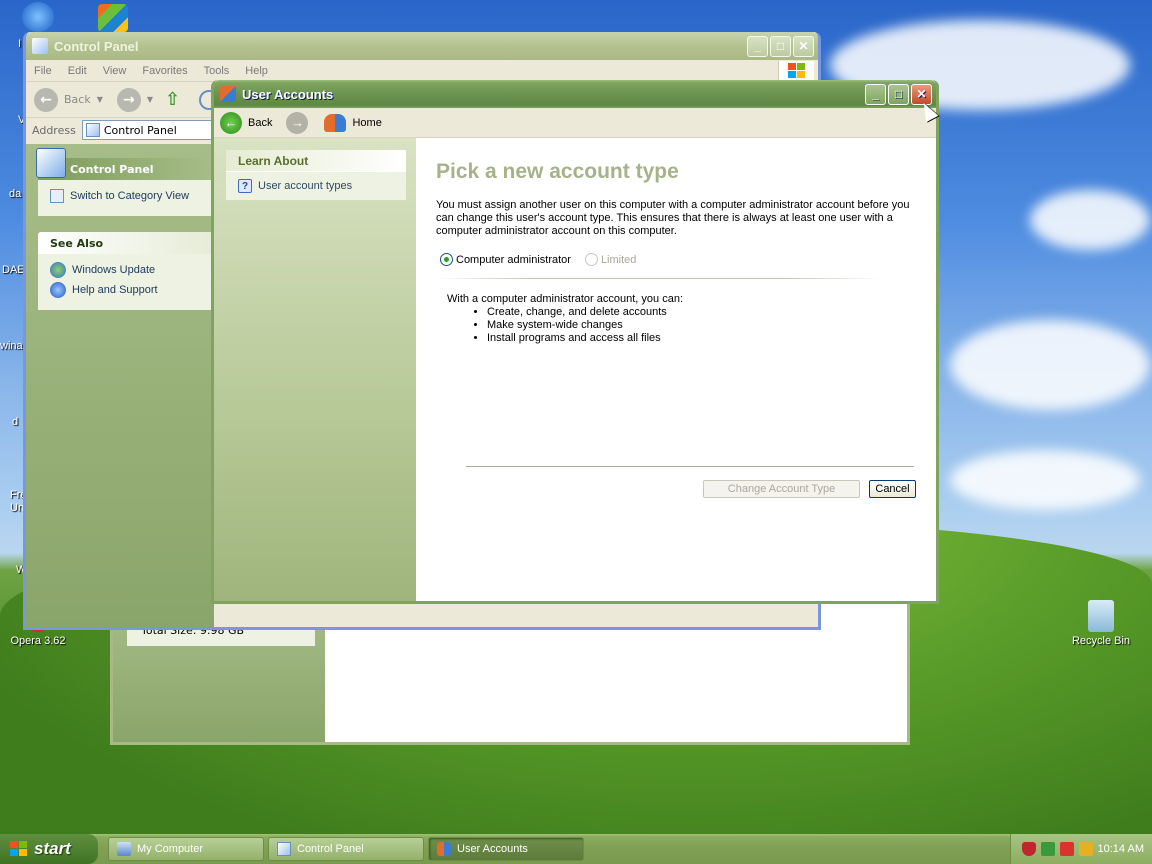 This screenshot has width=1152, height=864. What do you see at coordinates (701, 312) in the screenshot?
I see `capability-item: Create, change, and delete accounts` at bounding box center [701, 312].